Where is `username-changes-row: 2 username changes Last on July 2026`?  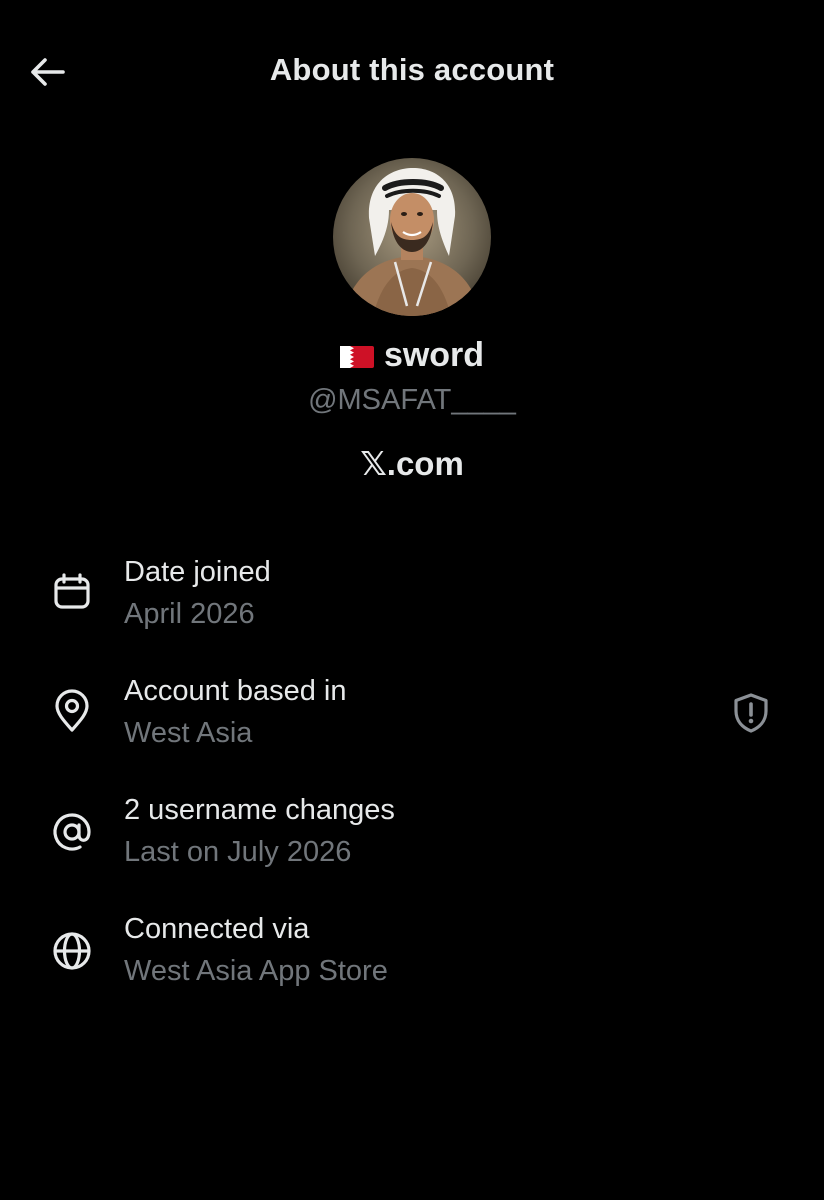 username-changes-row: 2 username changes Last on July 2026 is located at coordinates (412, 844).